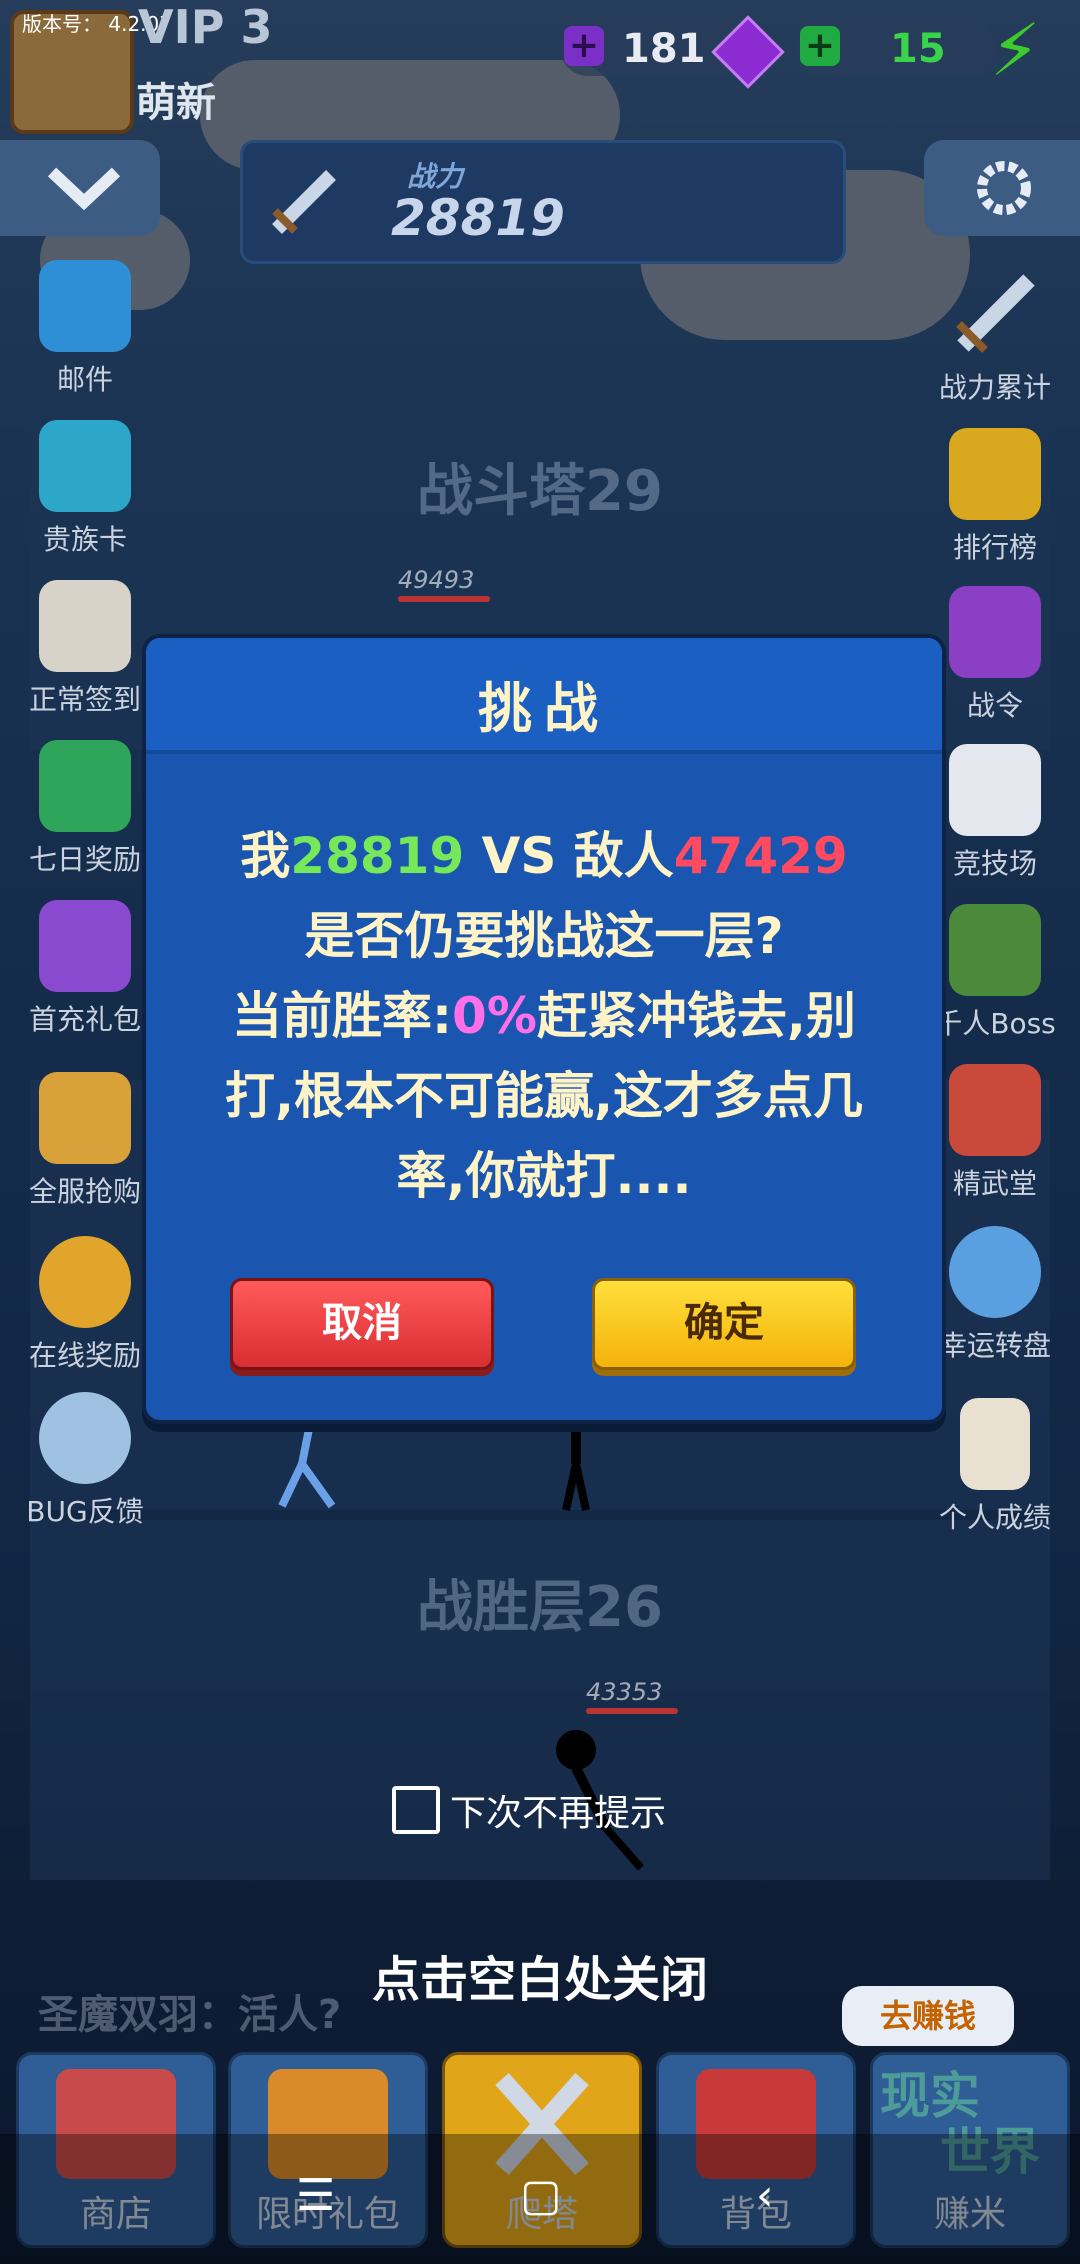 The width and height of the screenshot is (1080, 2264). I want to click on equipment-line: 圣魔双羽：活人?, so click(190, 2015).